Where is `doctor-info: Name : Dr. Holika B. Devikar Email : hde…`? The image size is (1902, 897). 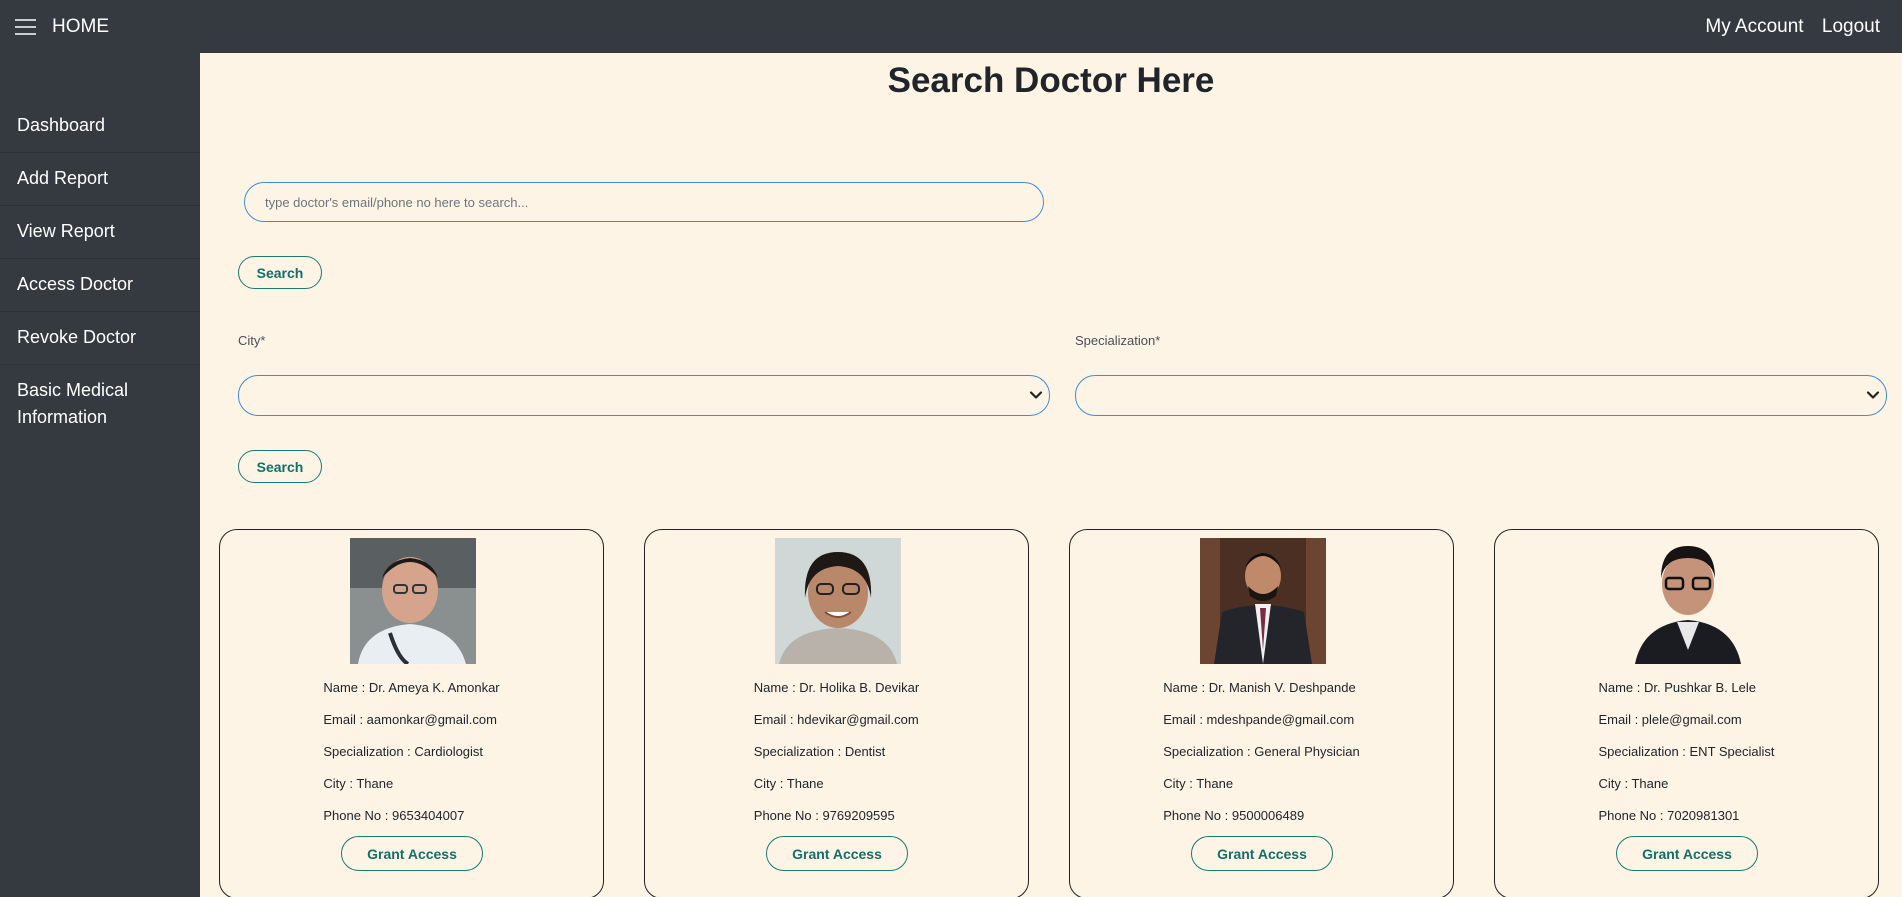
doctor-info: Name : Dr. Holika B. Devikar Email : hde… is located at coordinates (836, 759).